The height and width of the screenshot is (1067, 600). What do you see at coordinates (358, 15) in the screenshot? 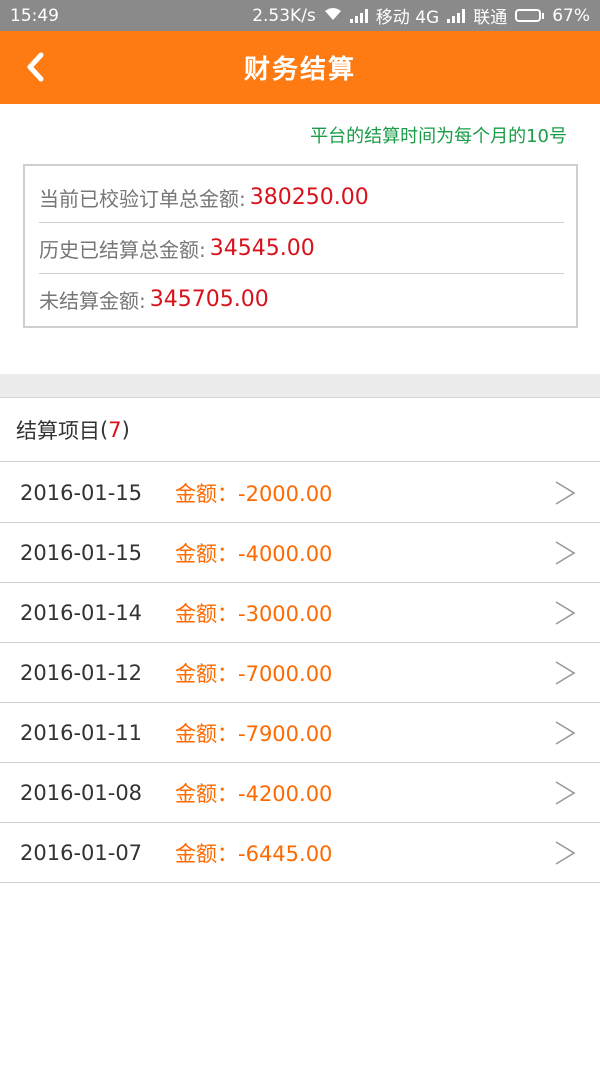
I see `signal-icon` at bounding box center [358, 15].